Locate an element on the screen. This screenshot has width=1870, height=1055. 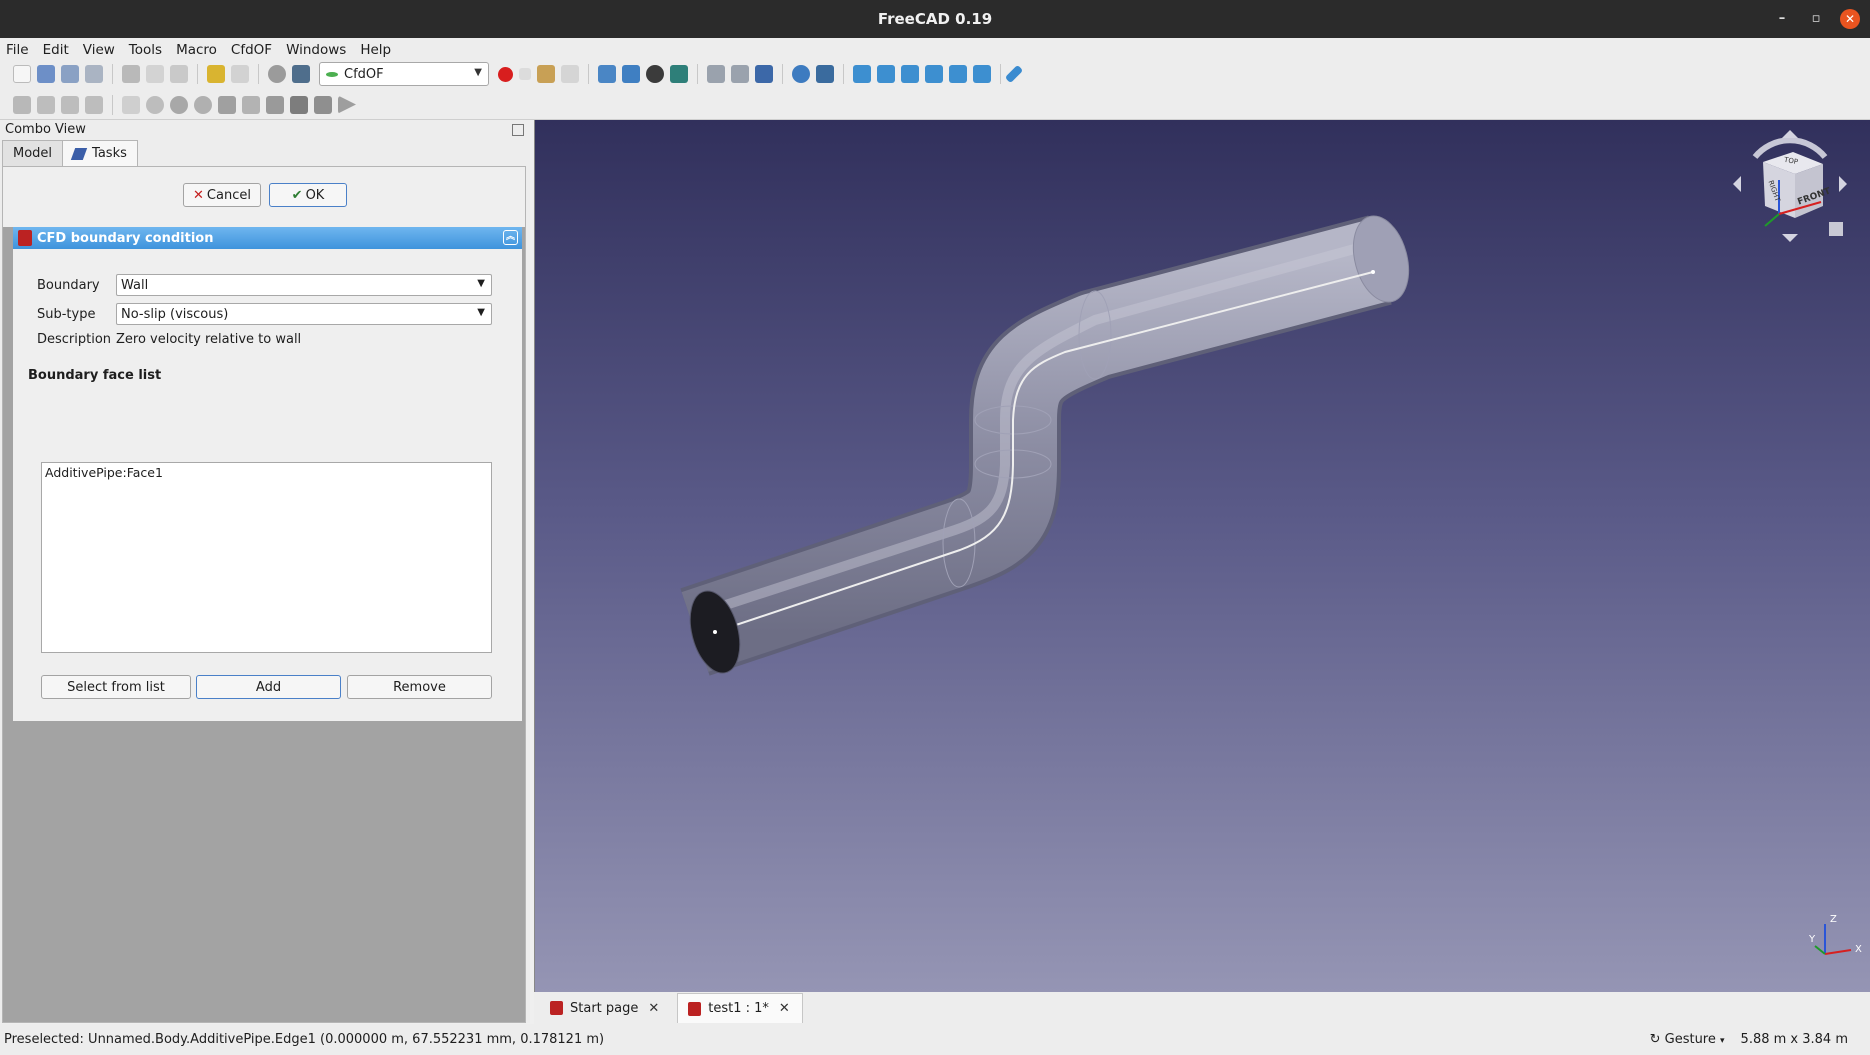
isometric-view-icon is located at coordinates (825, 74).